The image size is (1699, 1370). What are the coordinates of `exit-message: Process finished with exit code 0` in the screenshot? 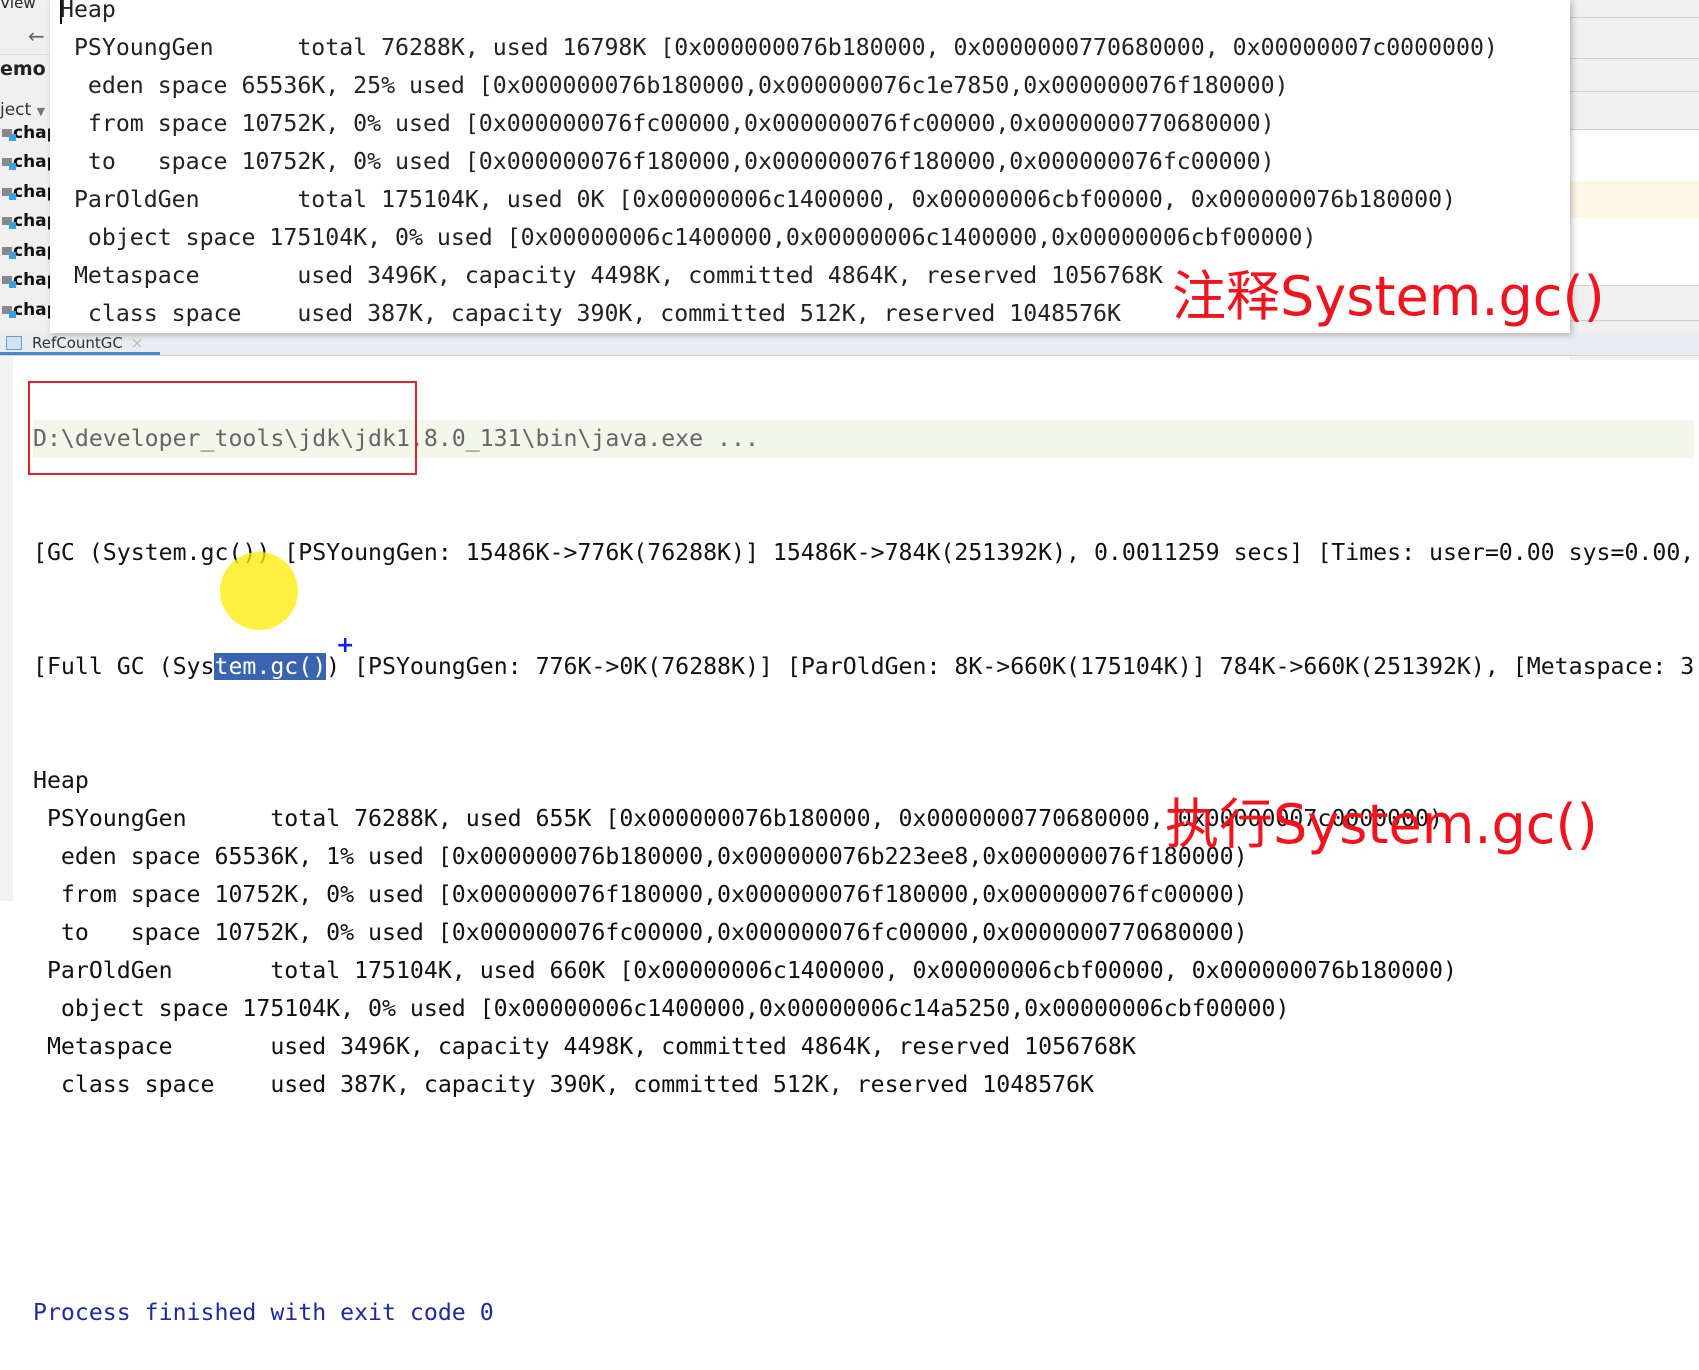 It's located at (263, 1312).